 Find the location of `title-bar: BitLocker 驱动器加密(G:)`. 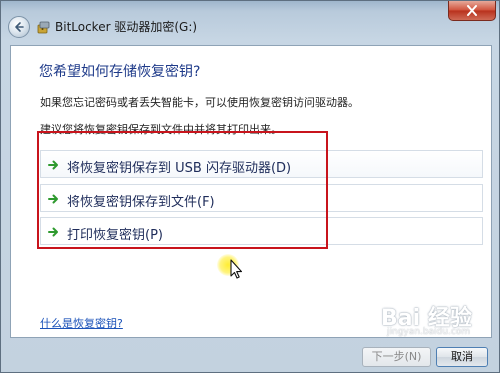

title-bar: BitLocker 驱动器加密(G:) is located at coordinates (250, 23).